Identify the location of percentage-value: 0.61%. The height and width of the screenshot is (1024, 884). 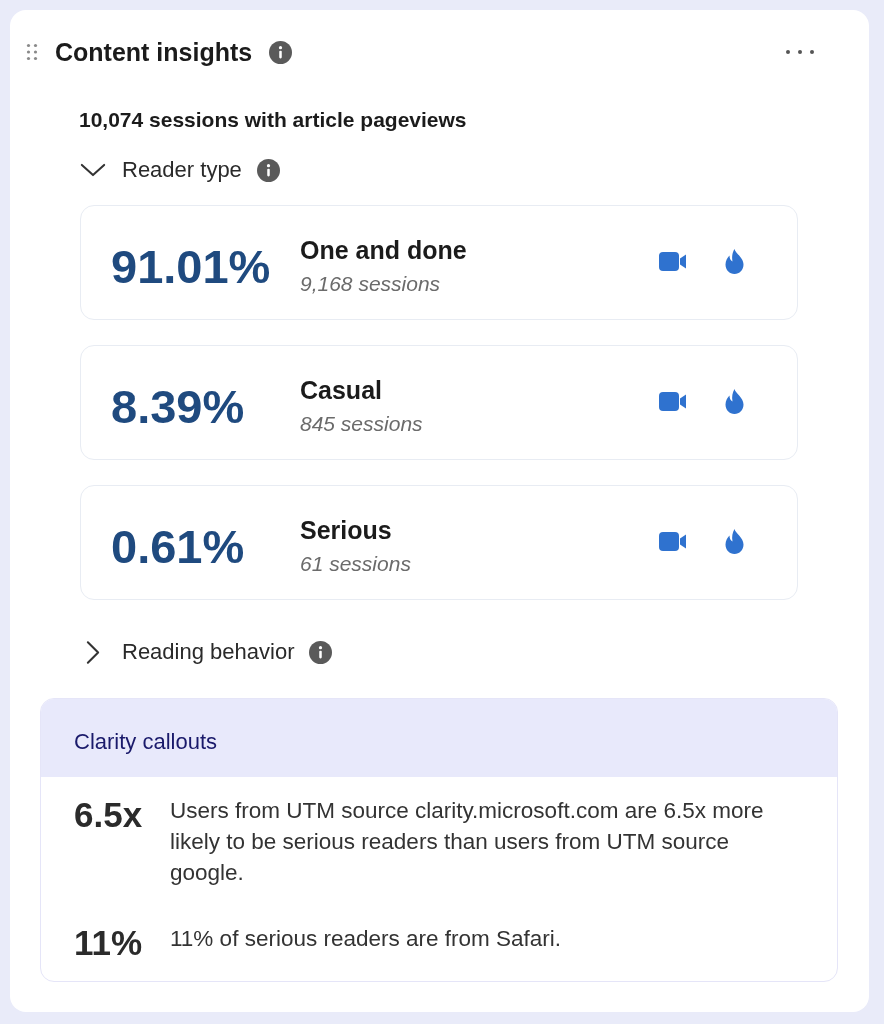
(178, 547).